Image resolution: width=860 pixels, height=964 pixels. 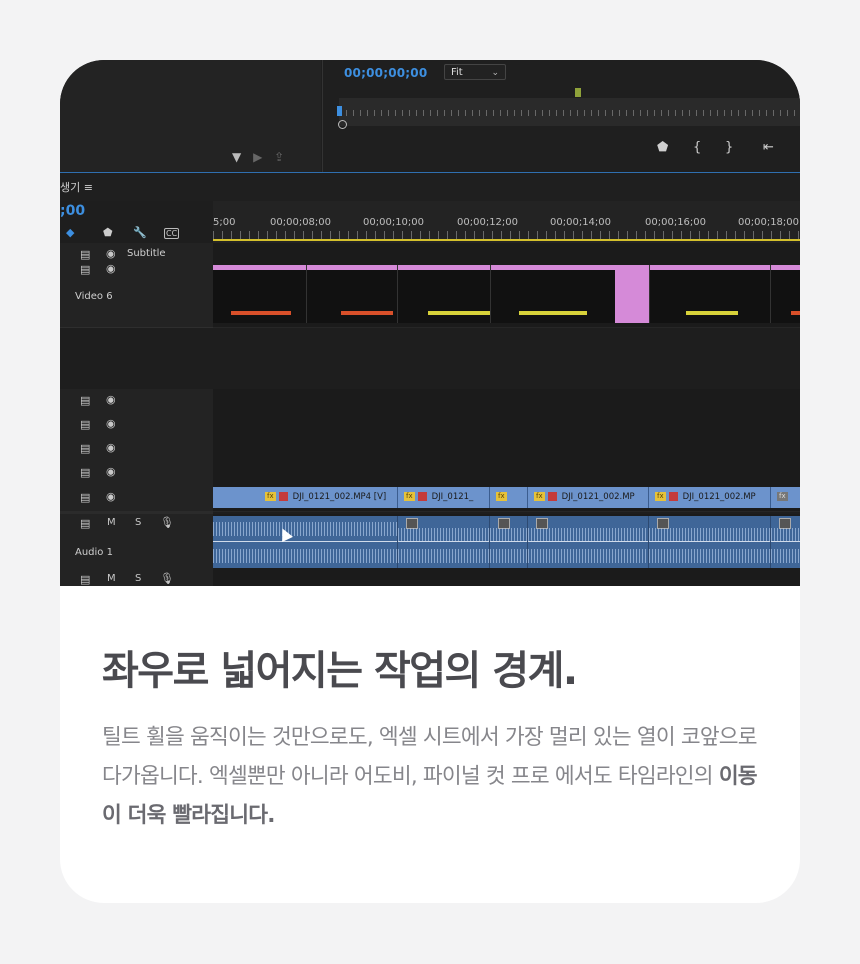 I want to click on track-header-v2: ▤ ◉, so click(x=136, y=473).